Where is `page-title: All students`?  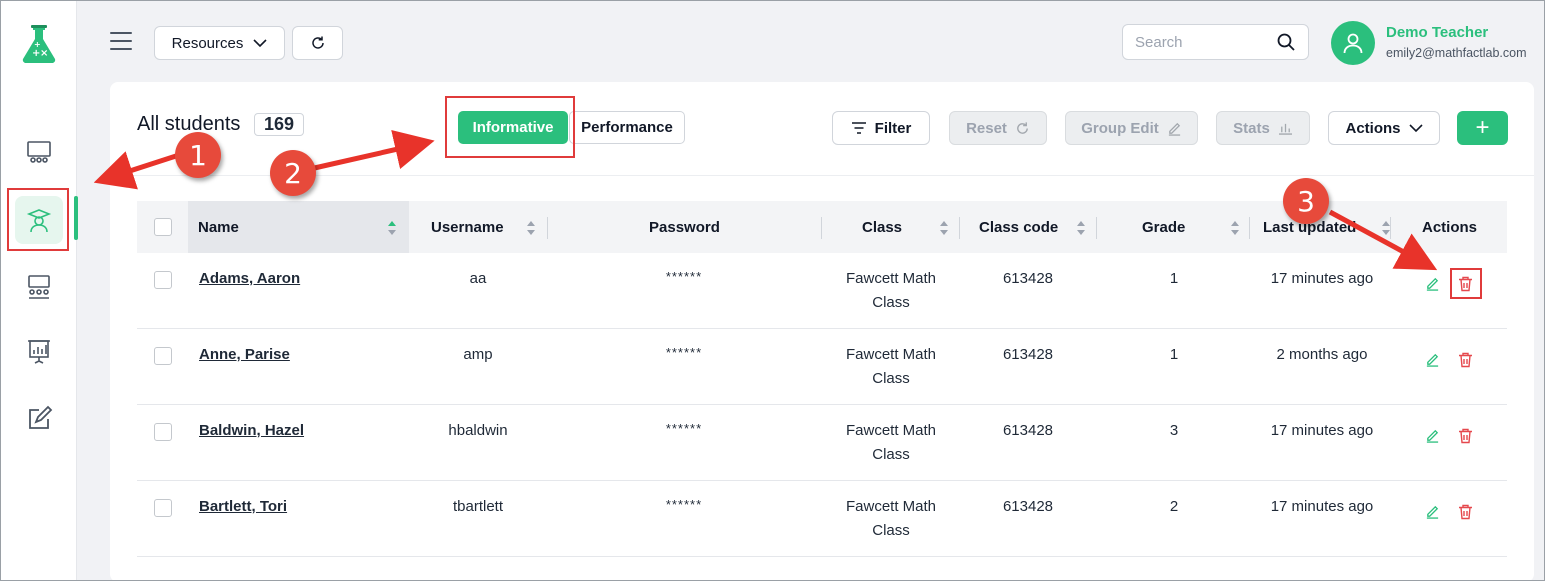
page-title: All students is located at coordinates (189, 124).